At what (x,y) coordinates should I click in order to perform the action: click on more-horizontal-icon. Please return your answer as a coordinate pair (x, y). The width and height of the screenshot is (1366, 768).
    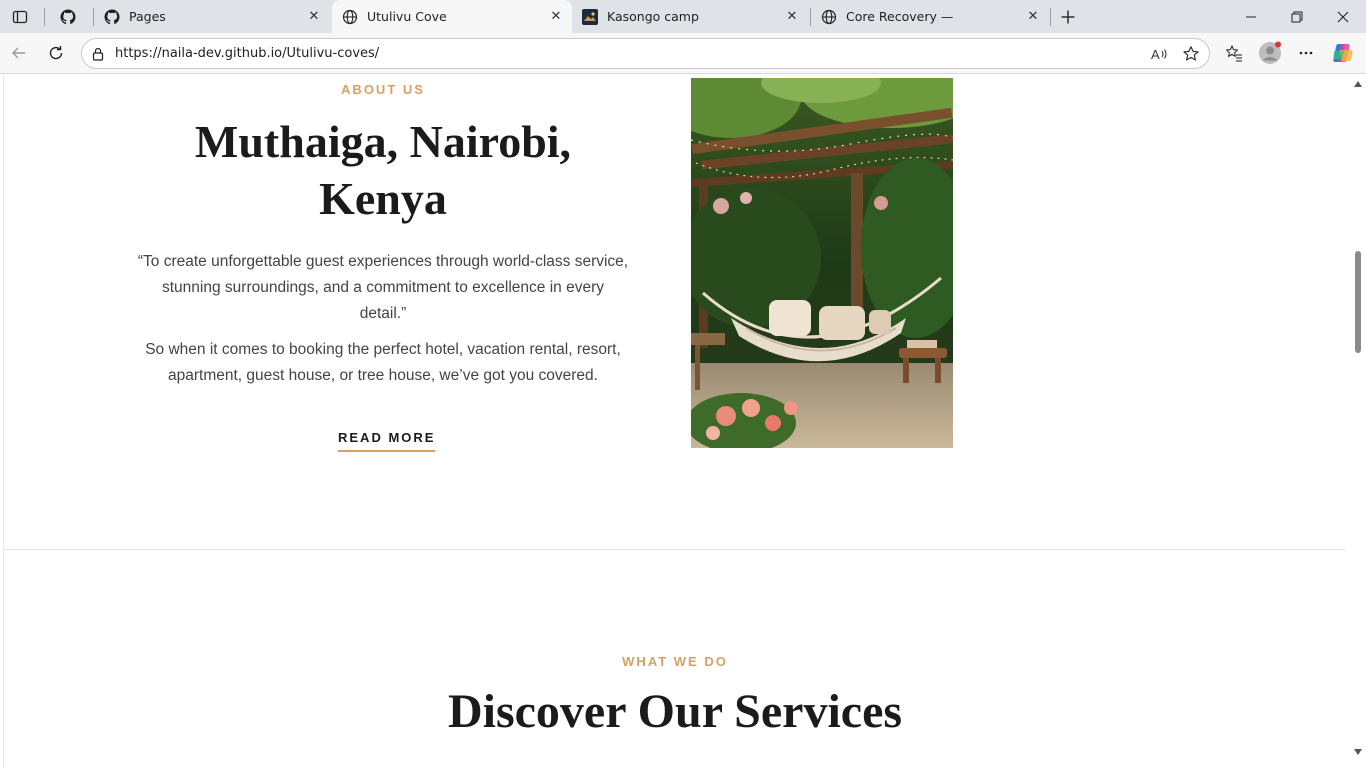
    Looking at the image, I should click on (1306, 53).